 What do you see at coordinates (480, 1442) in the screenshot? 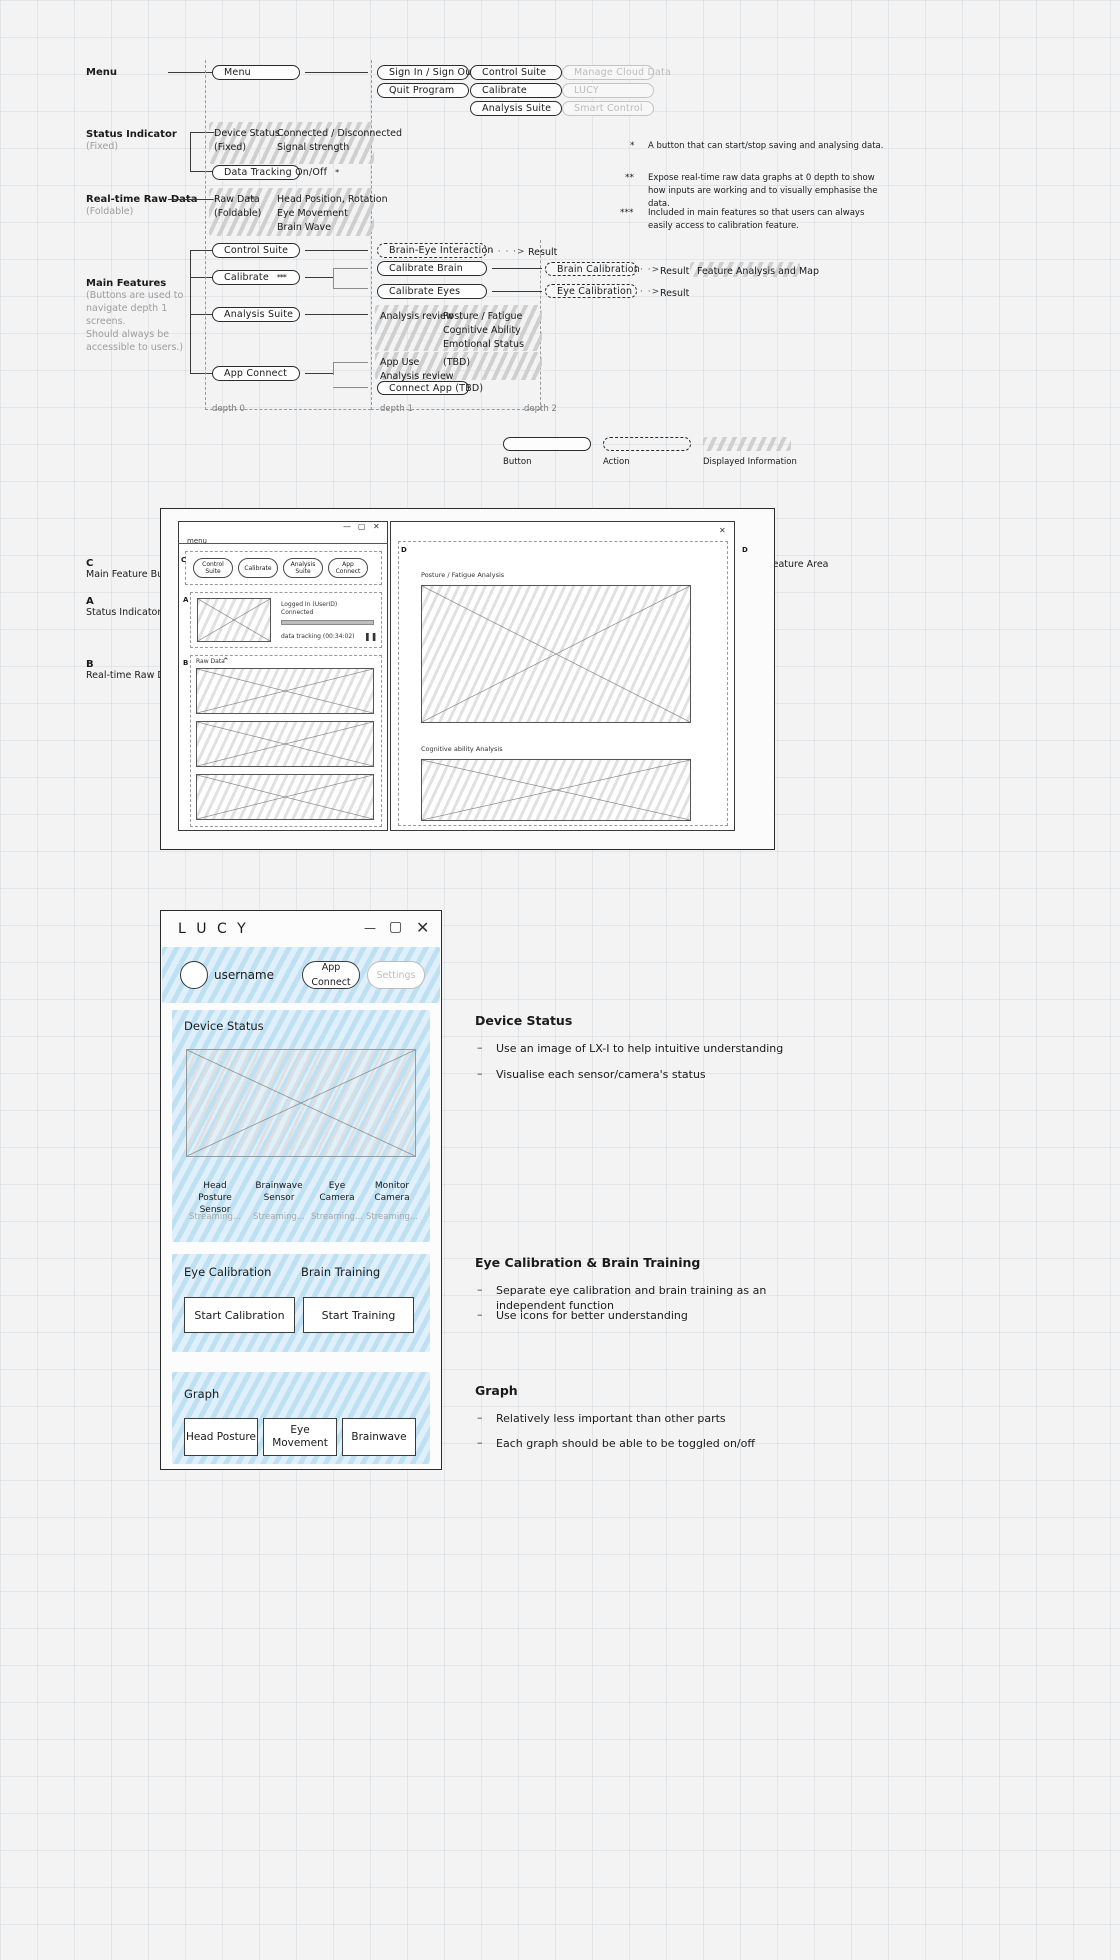
I see `hifi-note-2-dash-1: –` at bounding box center [480, 1442].